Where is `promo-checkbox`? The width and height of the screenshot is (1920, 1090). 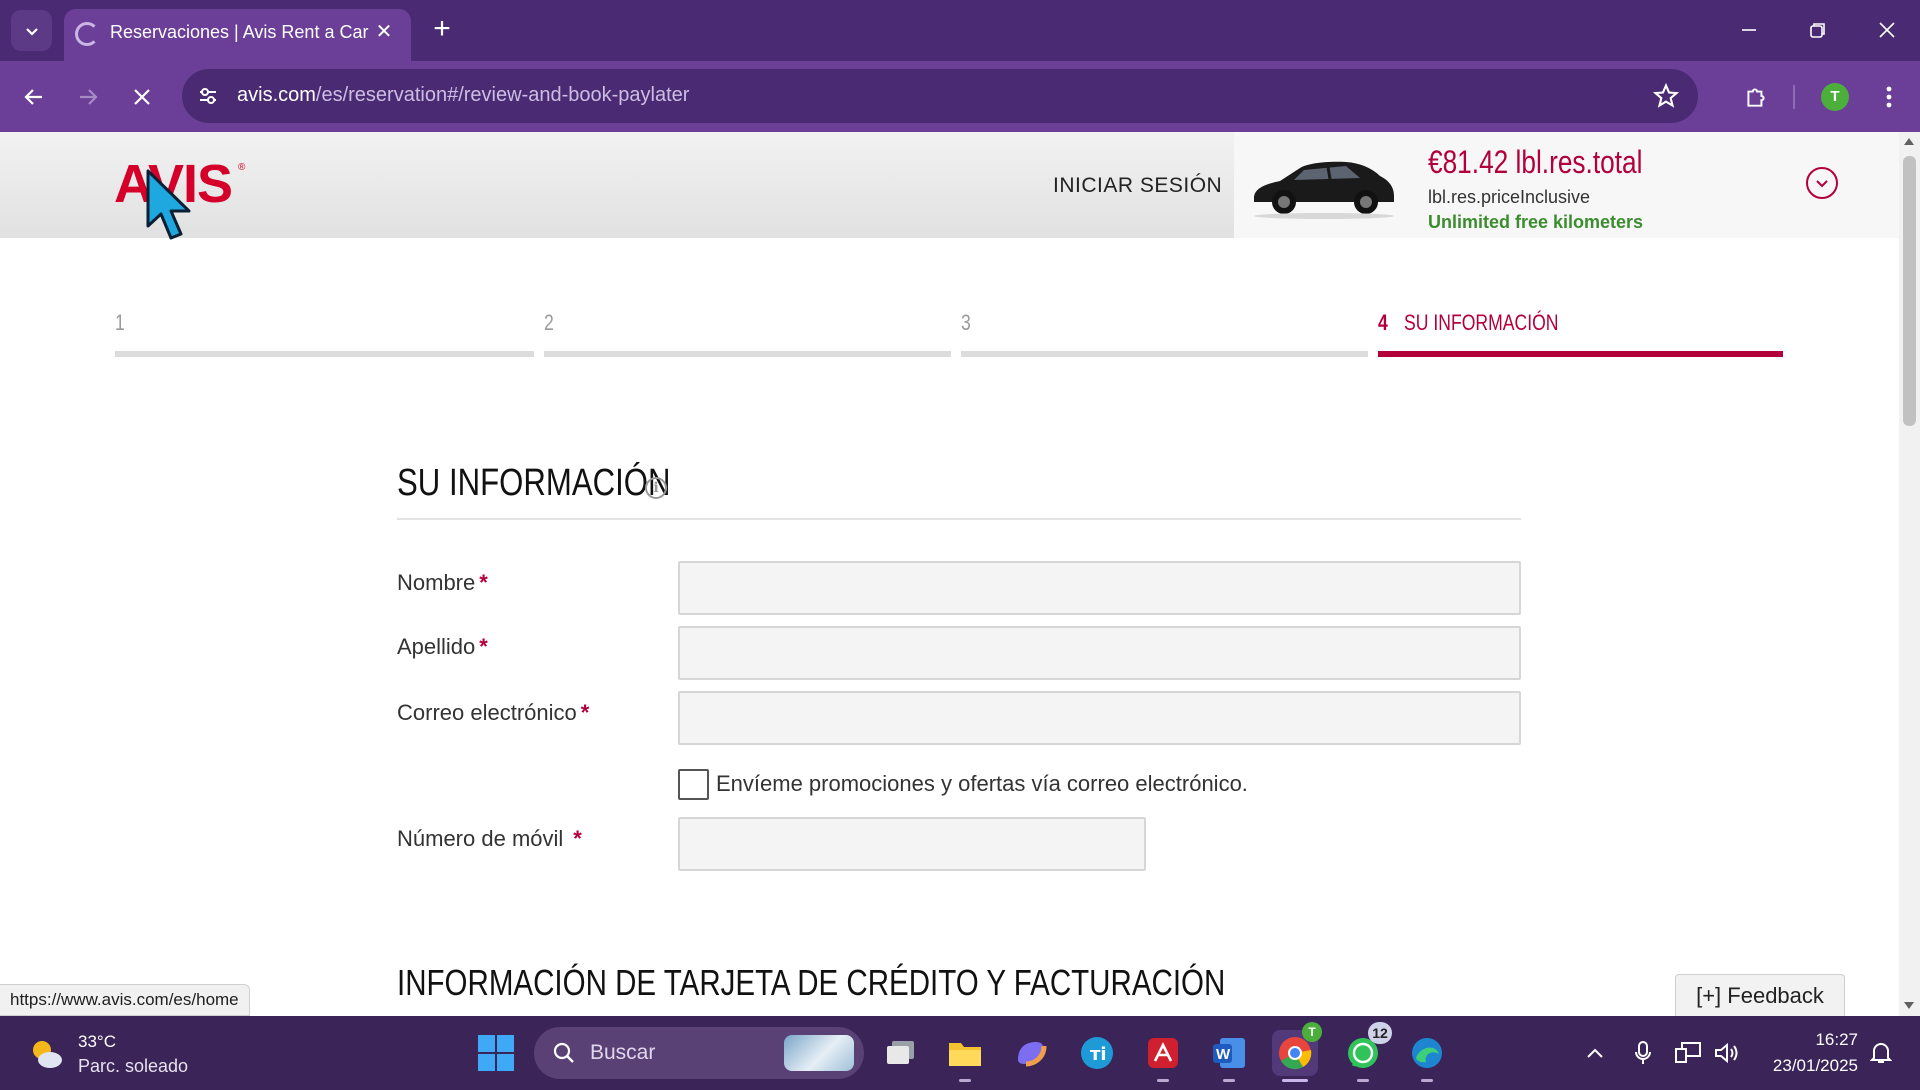
promo-checkbox is located at coordinates (693, 784).